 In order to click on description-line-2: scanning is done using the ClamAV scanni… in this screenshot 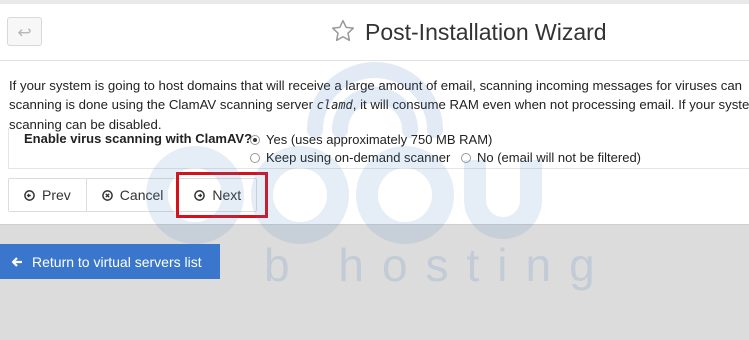, I will do `click(379, 104)`.